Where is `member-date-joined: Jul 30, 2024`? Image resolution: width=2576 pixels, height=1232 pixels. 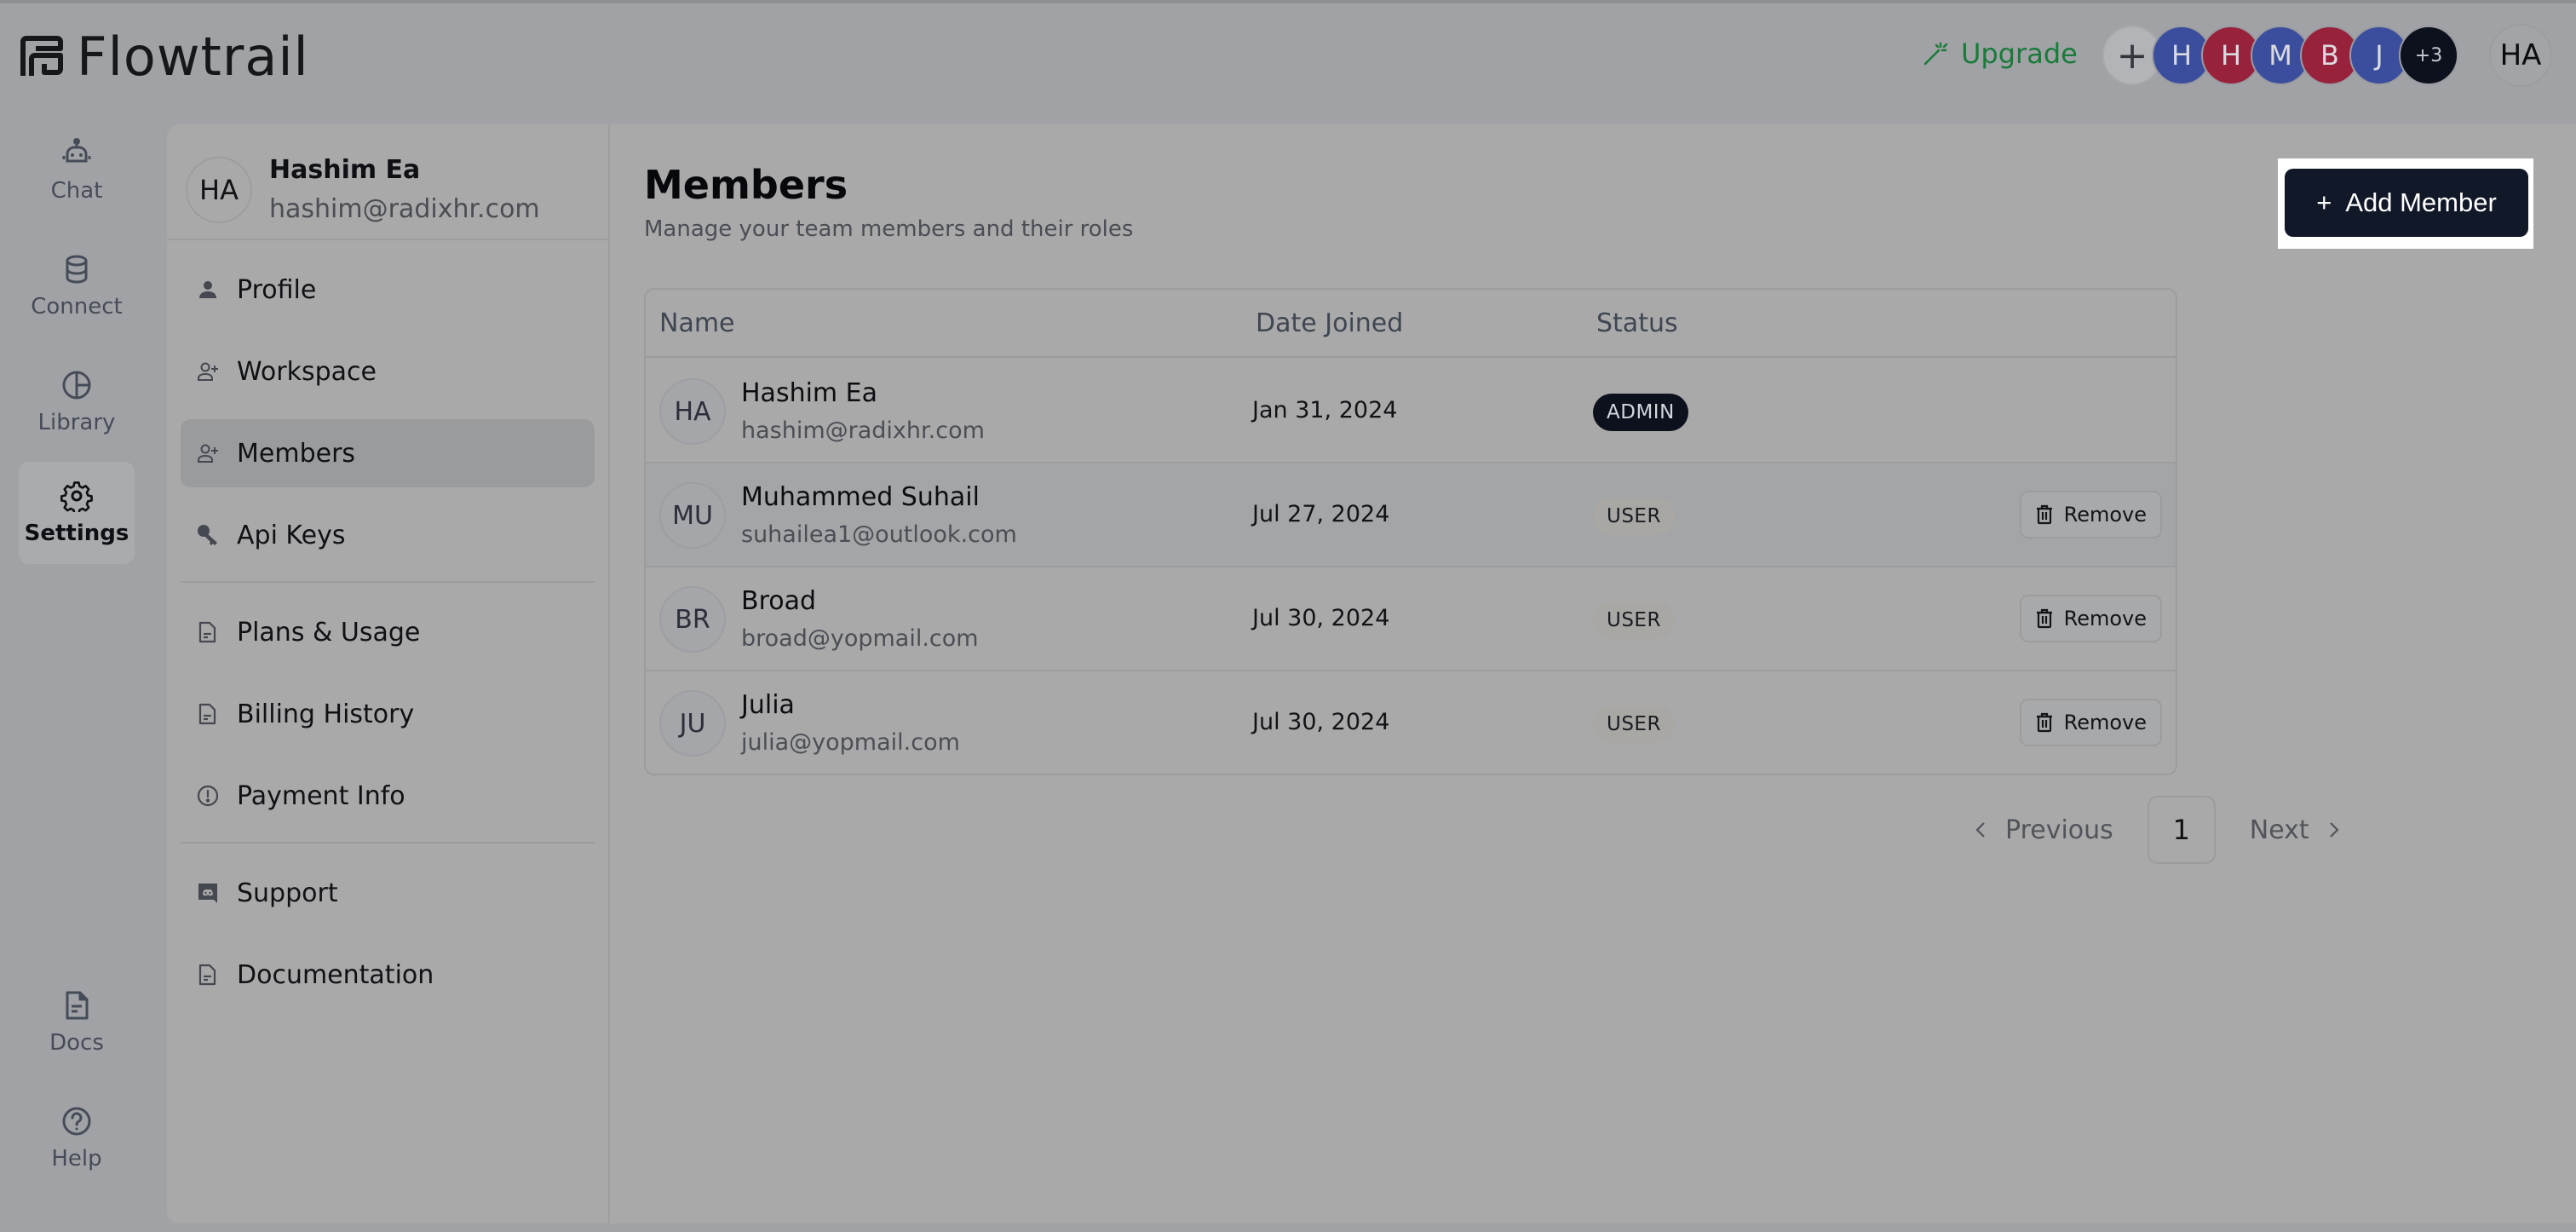
member-date-joined: Jul 30, 2024 is located at coordinates (1321, 618).